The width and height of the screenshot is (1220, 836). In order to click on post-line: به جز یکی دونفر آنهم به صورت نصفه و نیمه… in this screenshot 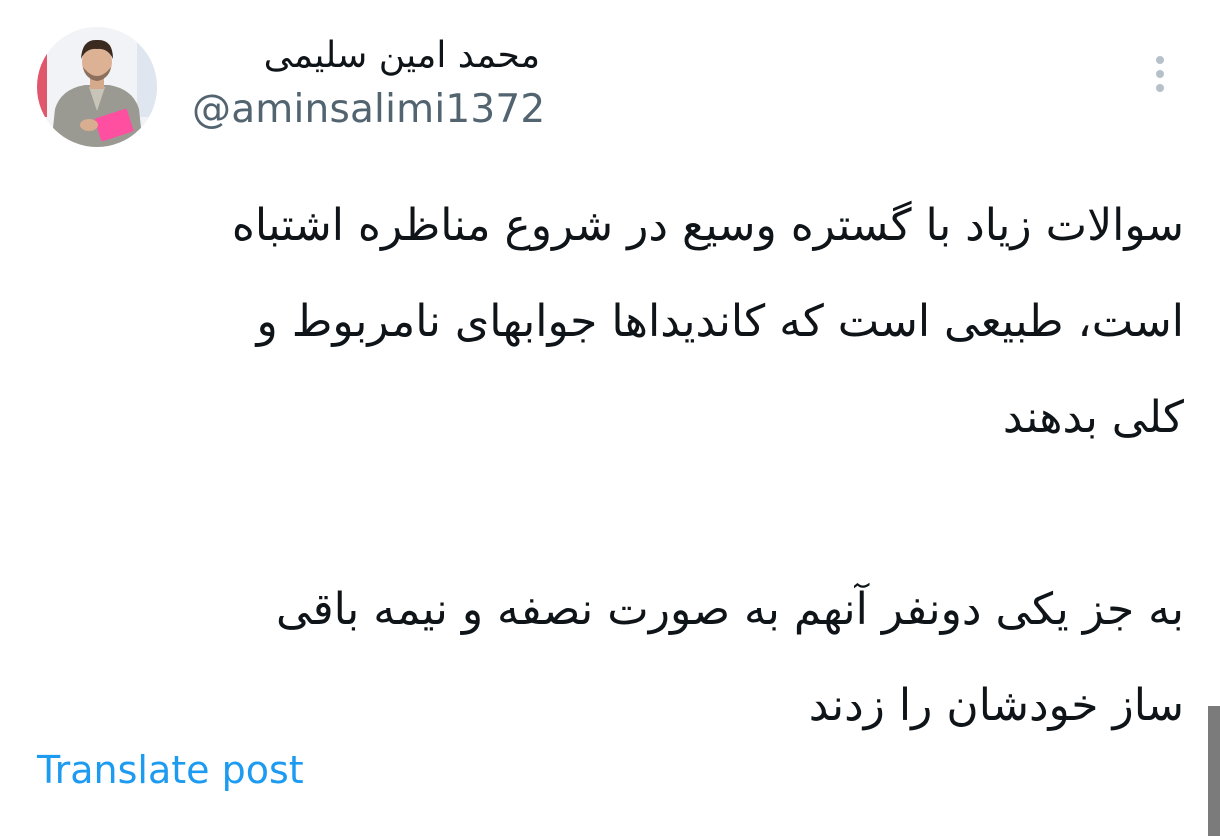, I will do `click(729, 609)`.